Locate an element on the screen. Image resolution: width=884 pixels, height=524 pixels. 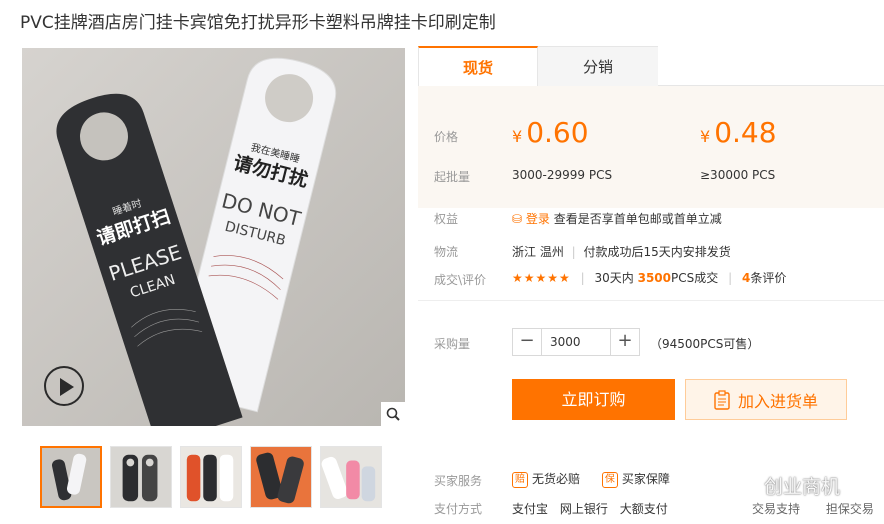
sales-unit: PCS成交 is located at coordinates (695, 278).